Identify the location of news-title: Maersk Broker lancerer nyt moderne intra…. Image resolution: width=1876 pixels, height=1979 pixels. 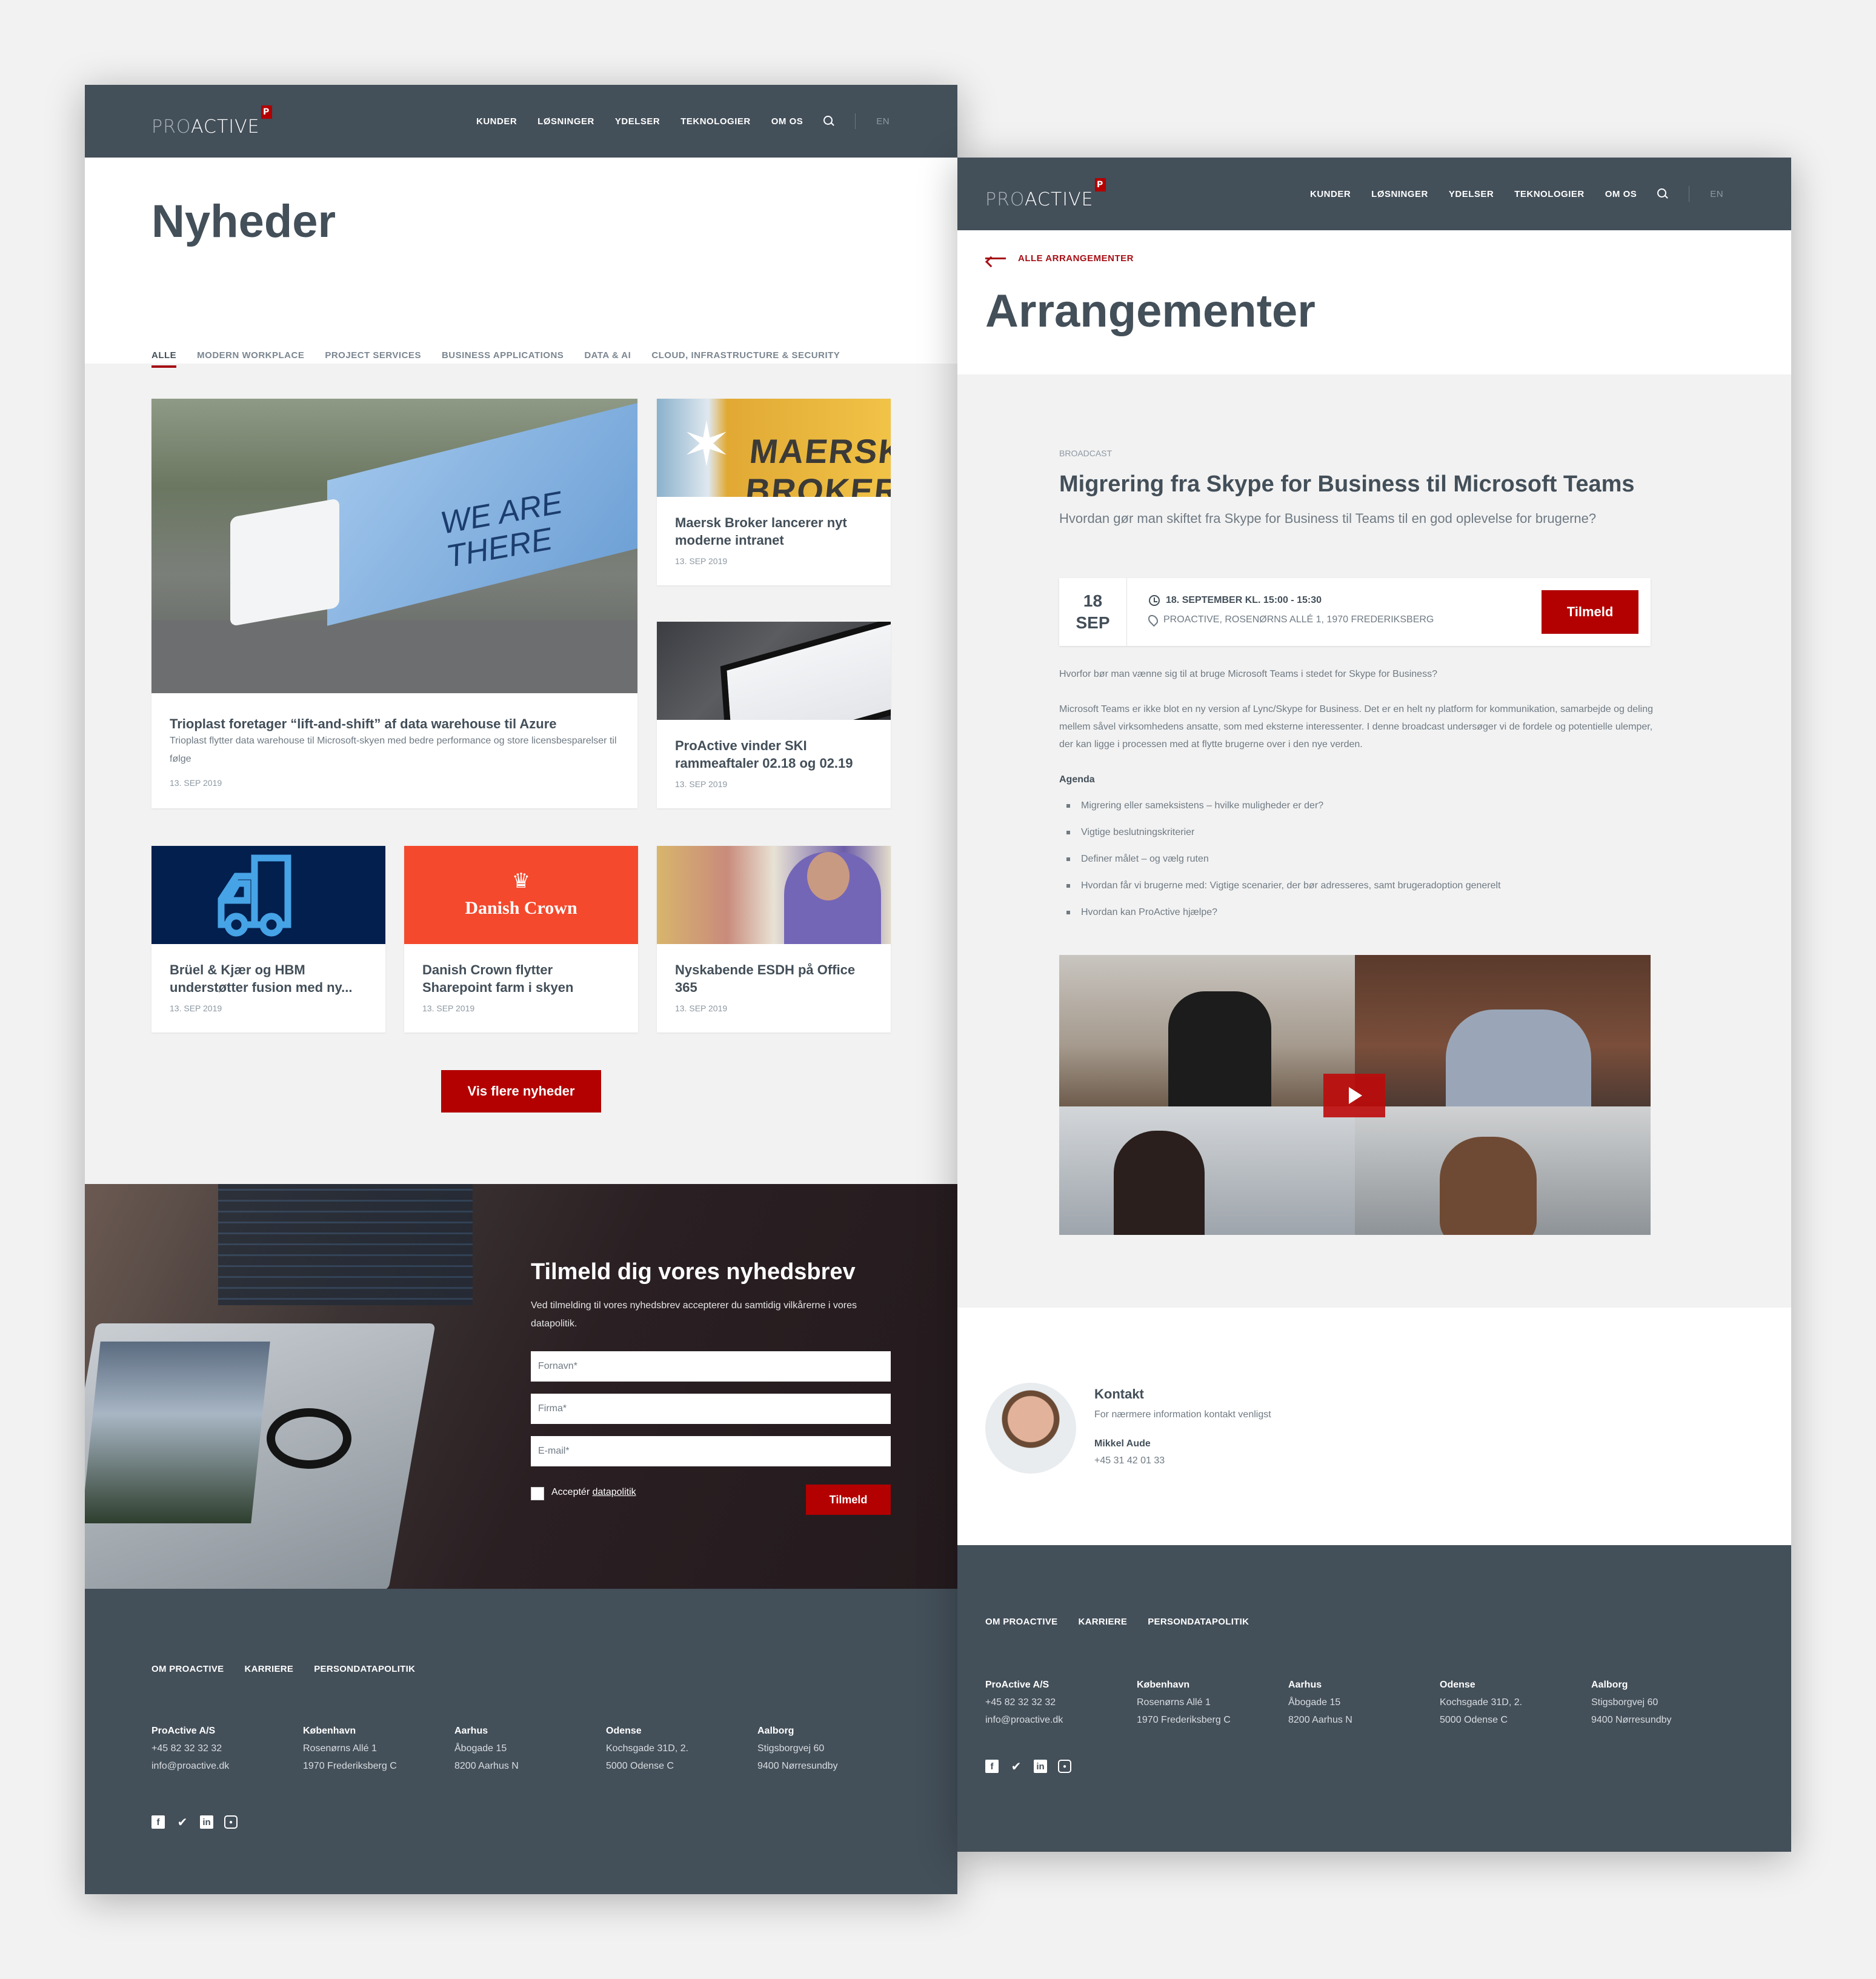
(774, 531).